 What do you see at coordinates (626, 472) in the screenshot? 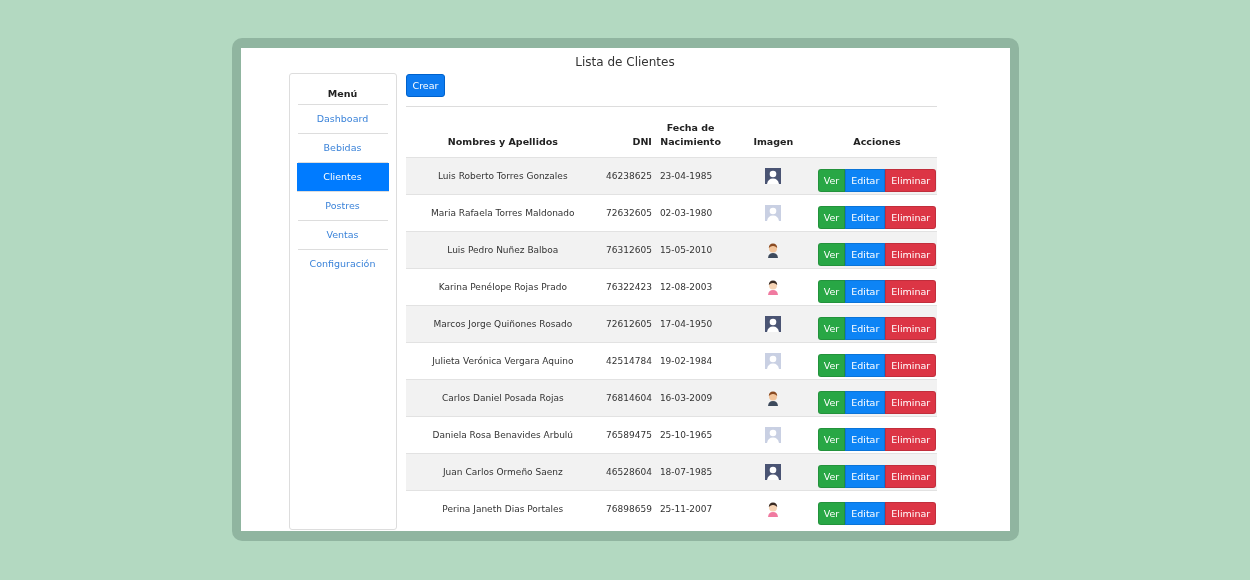
I see `table-cell: 46528604` at bounding box center [626, 472].